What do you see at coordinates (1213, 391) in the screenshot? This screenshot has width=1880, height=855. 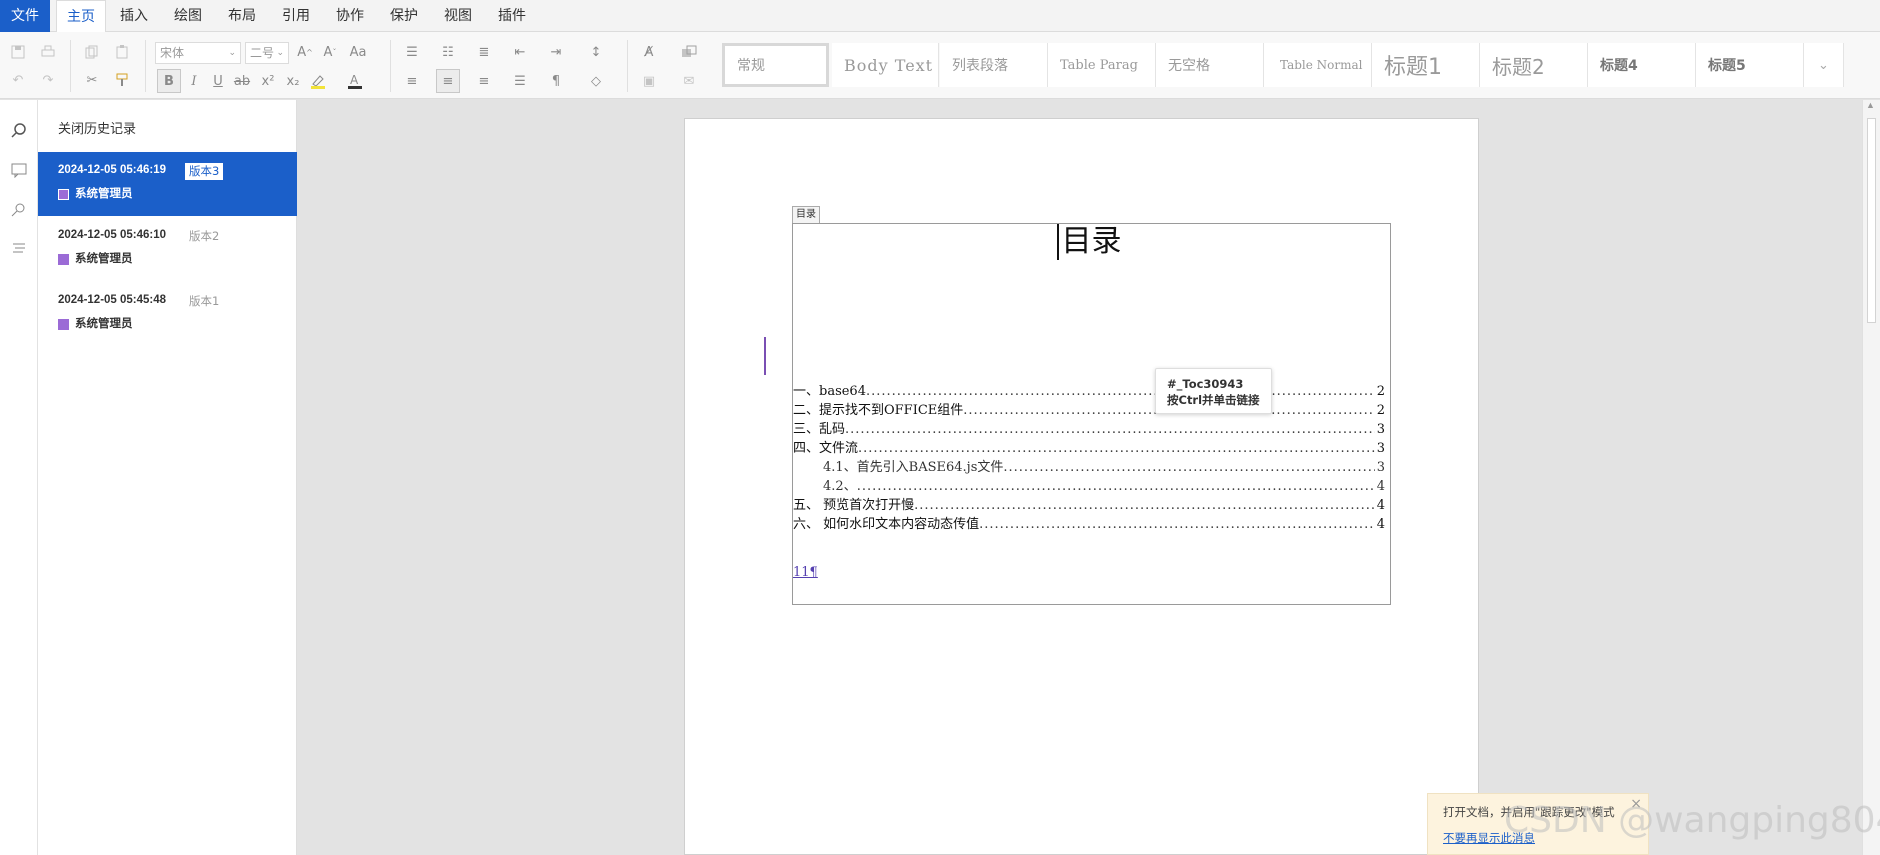 I see `hyperlink-tooltip: #_Toc30943 按Ctrl并单击链接` at bounding box center [1213, 391].